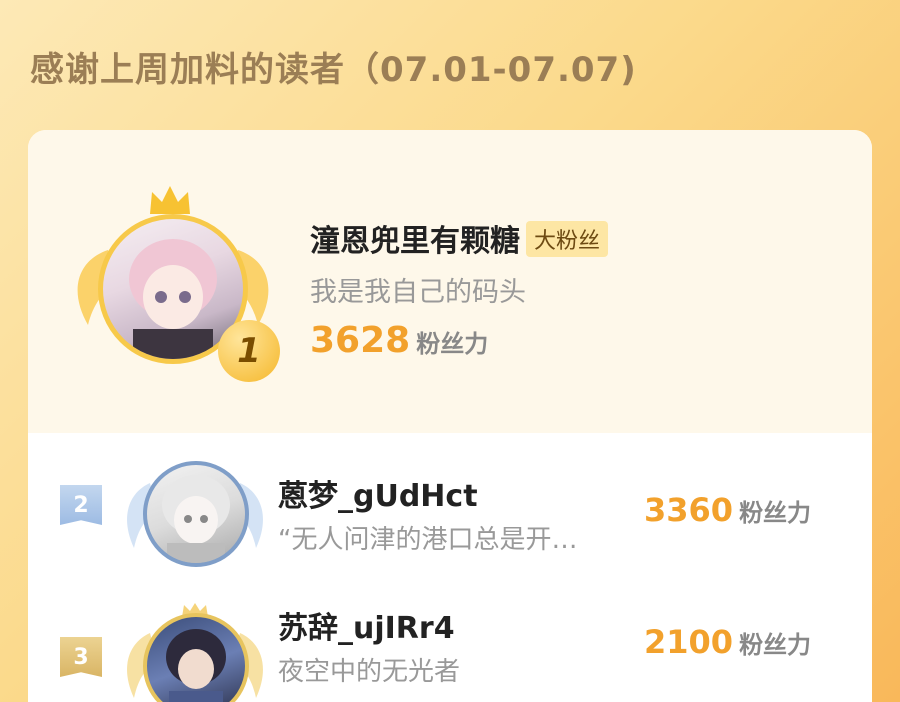  Describe the element at coordinates (170, 200) in the screenshot. I see `crown-icon` at that location.